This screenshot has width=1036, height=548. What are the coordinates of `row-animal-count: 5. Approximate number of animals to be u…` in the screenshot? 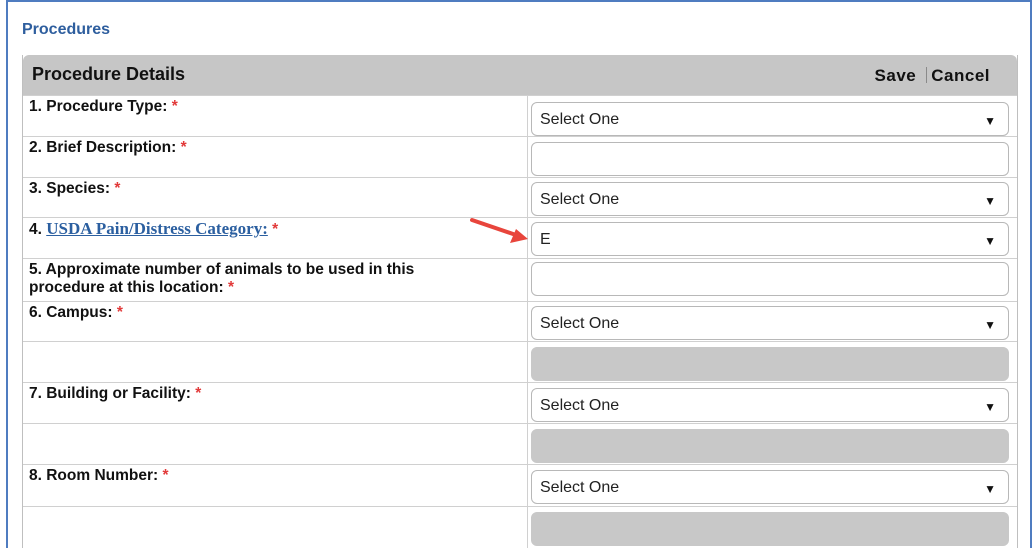 It's located at (520, 279).